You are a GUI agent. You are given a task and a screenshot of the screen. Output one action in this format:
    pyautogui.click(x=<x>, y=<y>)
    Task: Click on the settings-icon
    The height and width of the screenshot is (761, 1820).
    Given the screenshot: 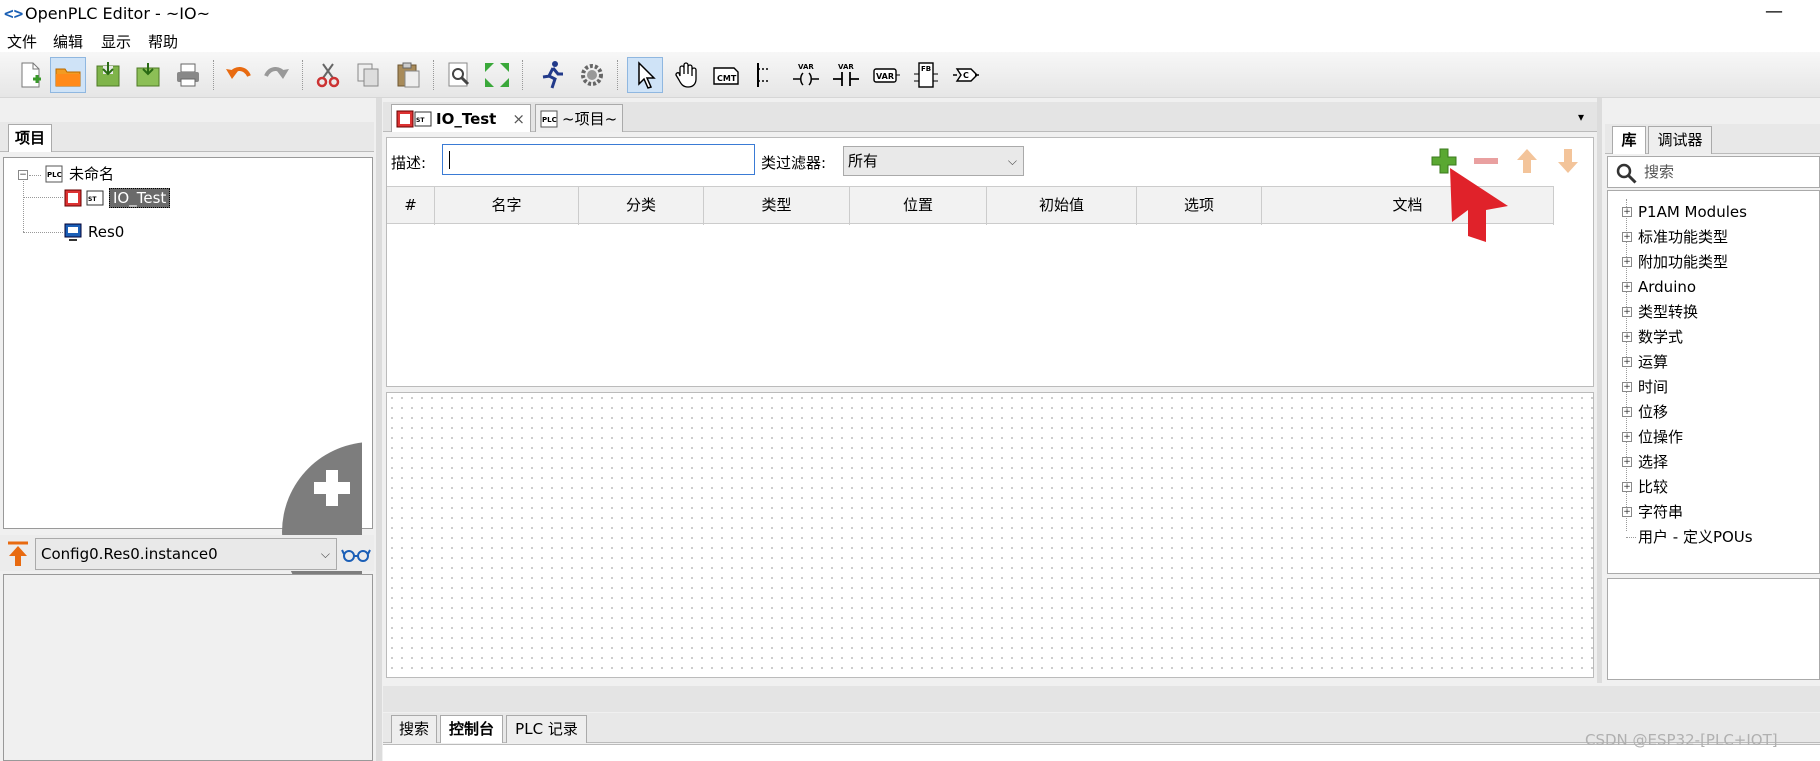 What is the action you would take?
    pyautogui.click(x=592, y=75)
    